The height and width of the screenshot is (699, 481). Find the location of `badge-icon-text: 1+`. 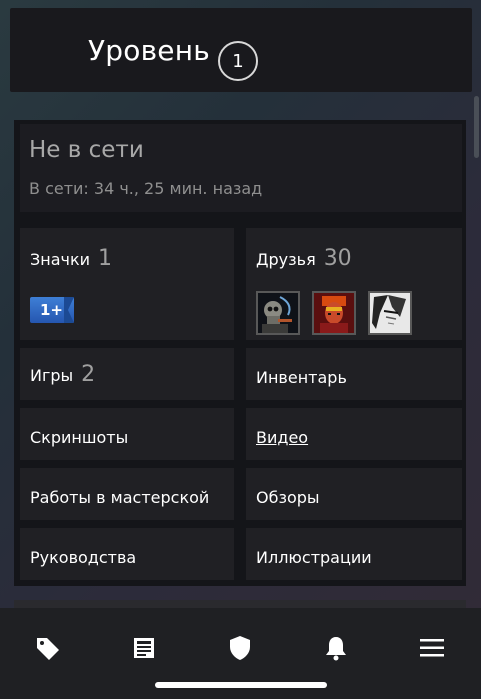

badge-icon-text: 1+ is located at coordinates (52, 310).